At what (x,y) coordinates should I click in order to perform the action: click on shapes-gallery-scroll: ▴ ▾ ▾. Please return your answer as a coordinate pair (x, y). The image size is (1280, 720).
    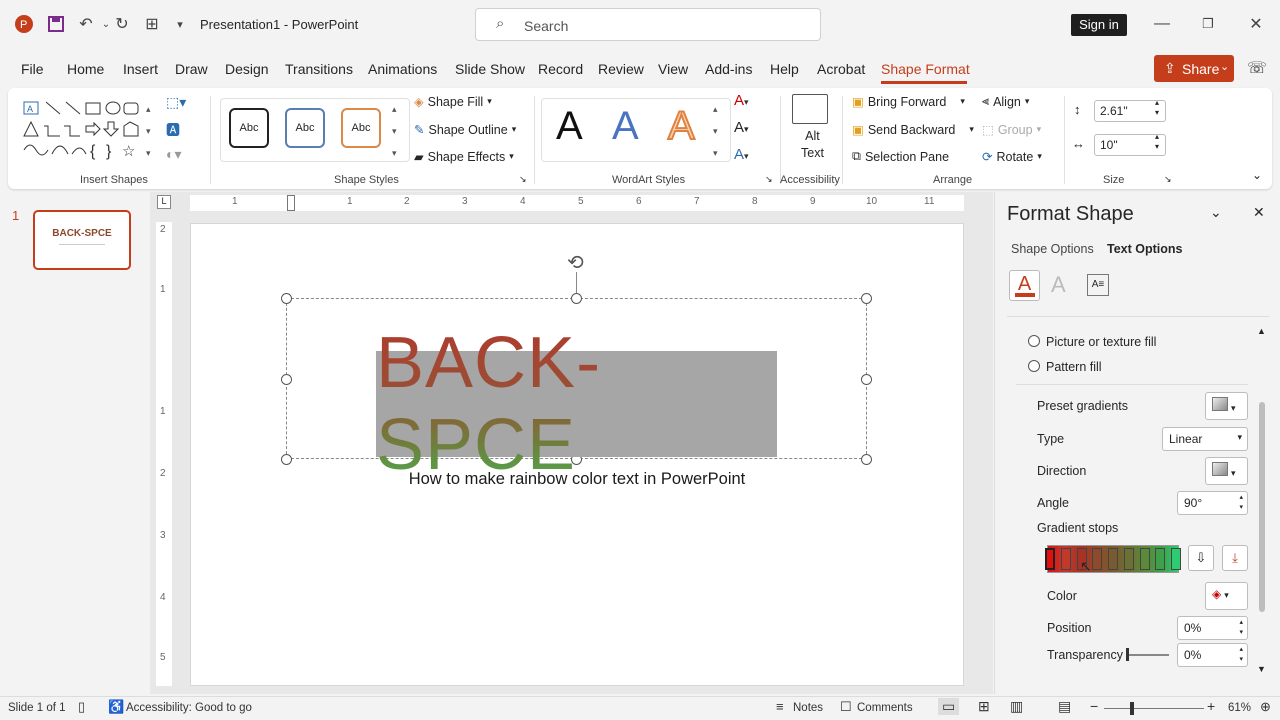
    Looking at the image, I should click on (148, 131).